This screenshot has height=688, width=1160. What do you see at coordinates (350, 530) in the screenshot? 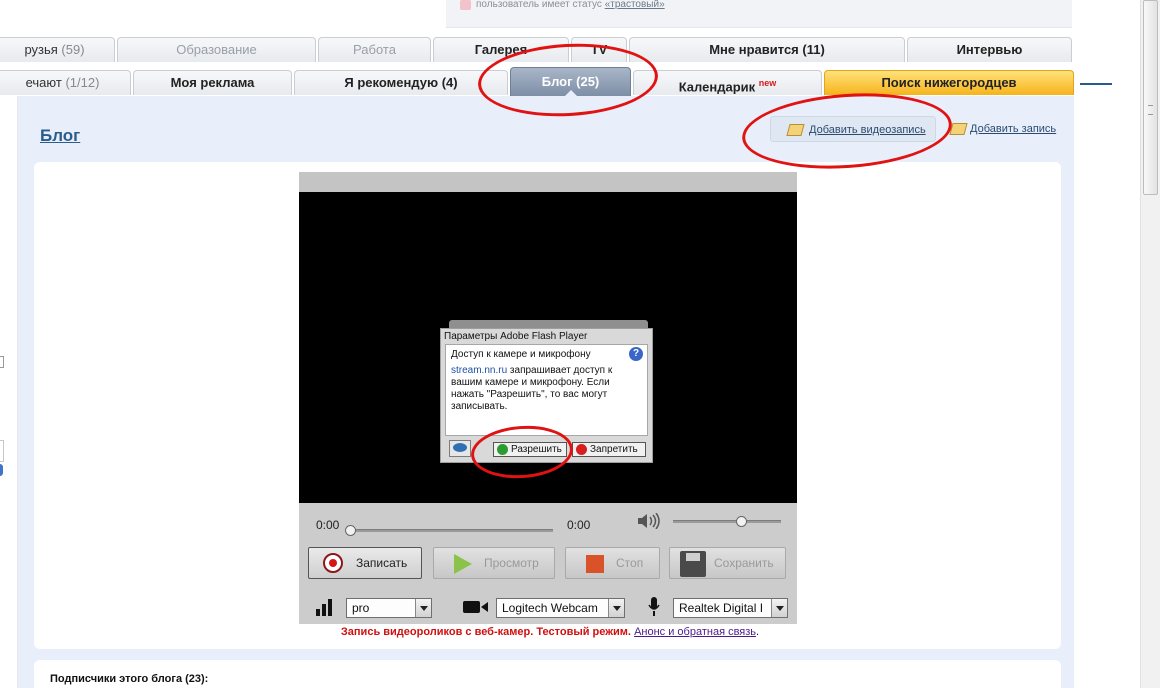
I see `progress-knob` at bounding box center [350, 530].